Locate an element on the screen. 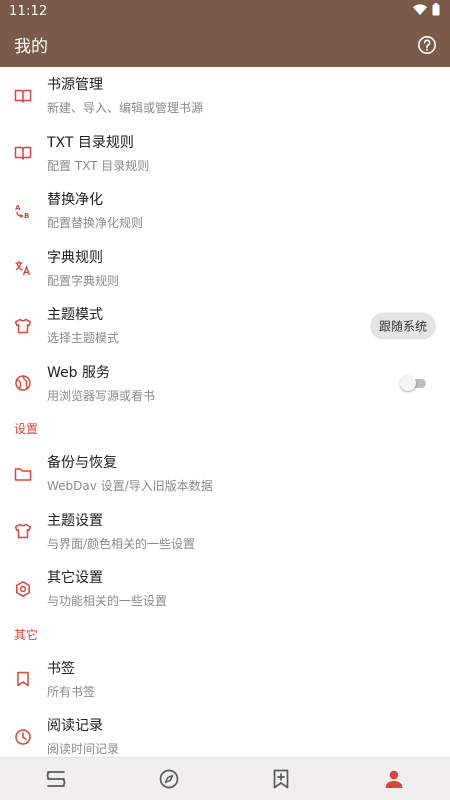  item-title: TXT 目录规则 is located at coordinates (90, 142).